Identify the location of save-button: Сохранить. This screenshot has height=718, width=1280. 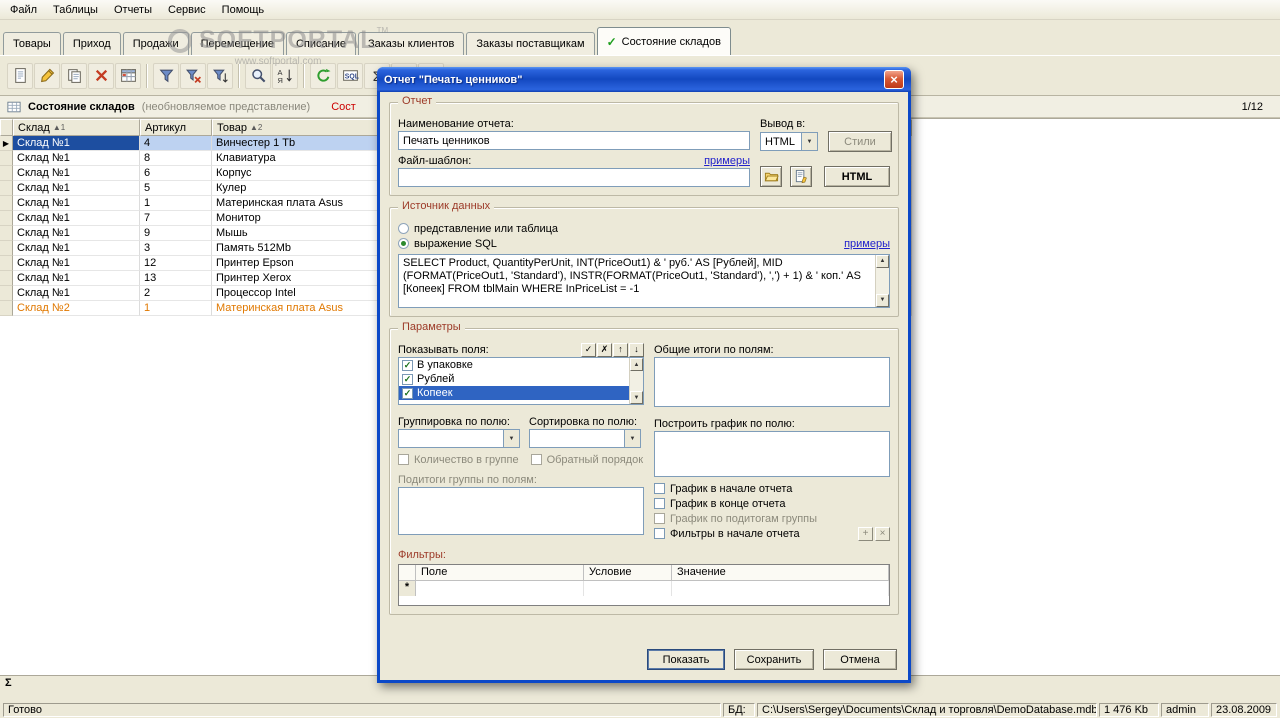
(774, 659).